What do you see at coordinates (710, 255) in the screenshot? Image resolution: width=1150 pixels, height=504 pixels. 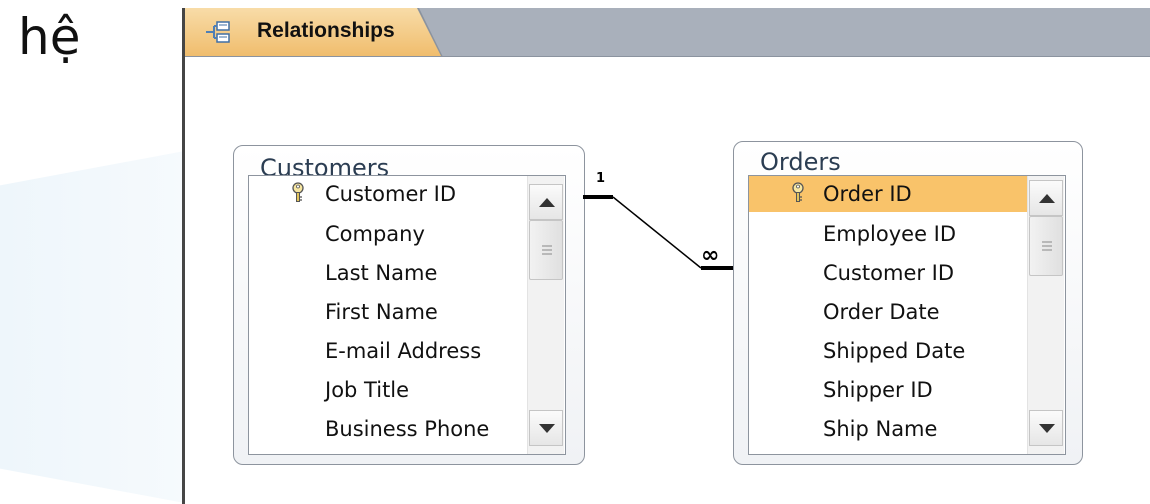 I see `many-side-label: ∞` at bounding box center [710, 255].